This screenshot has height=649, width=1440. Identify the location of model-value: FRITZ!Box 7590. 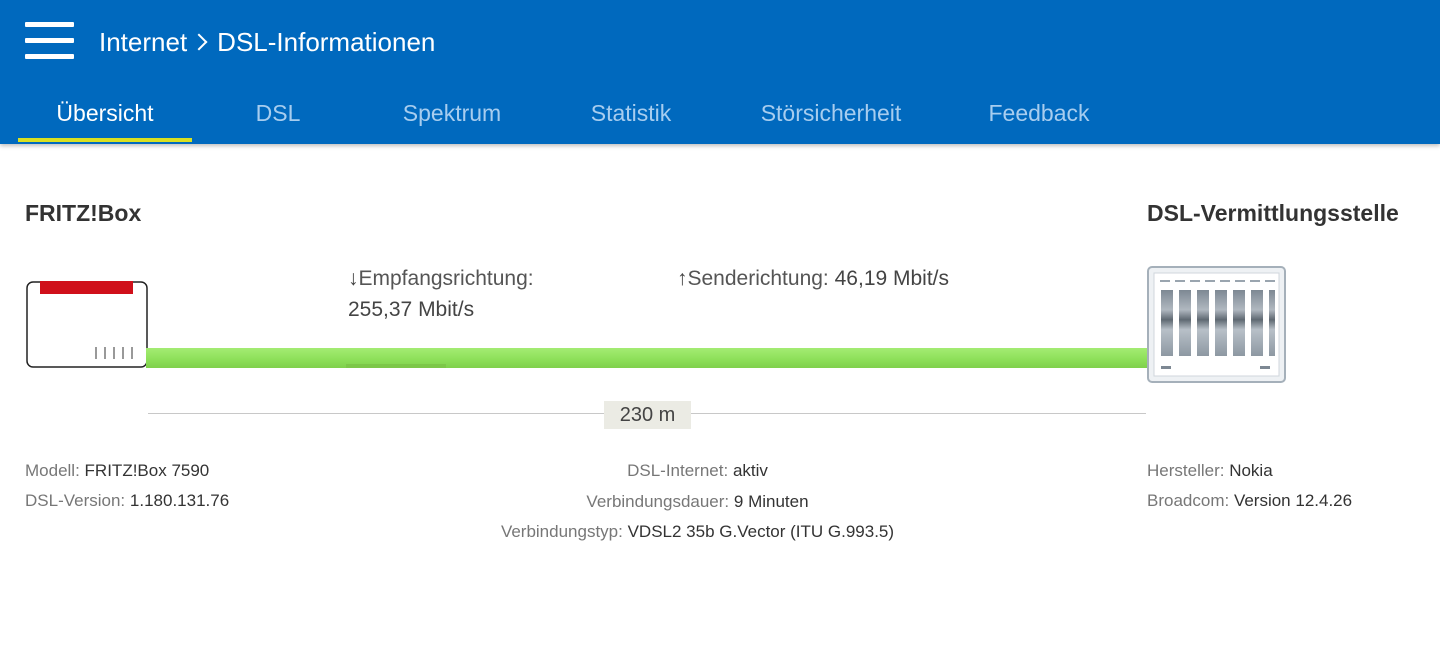
(147, 470).